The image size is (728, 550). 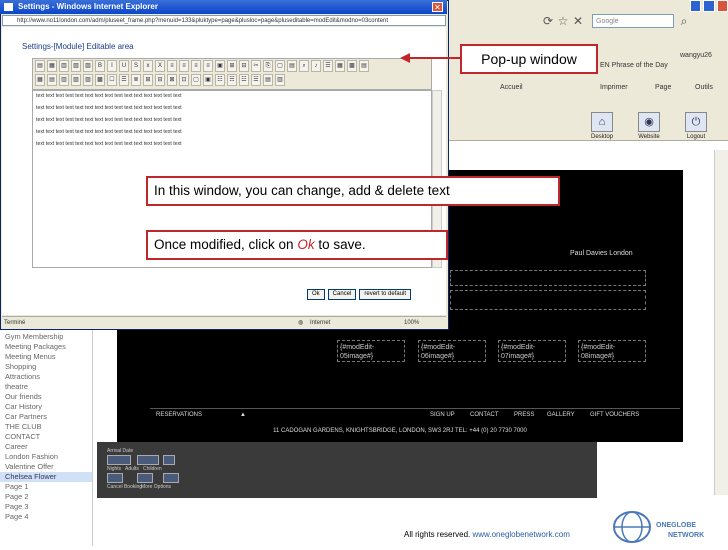 What do you see at coordinates (46, 487) in the screenshot?
I see `sidebar-item: Page 1` at bounding box center [46, 487].